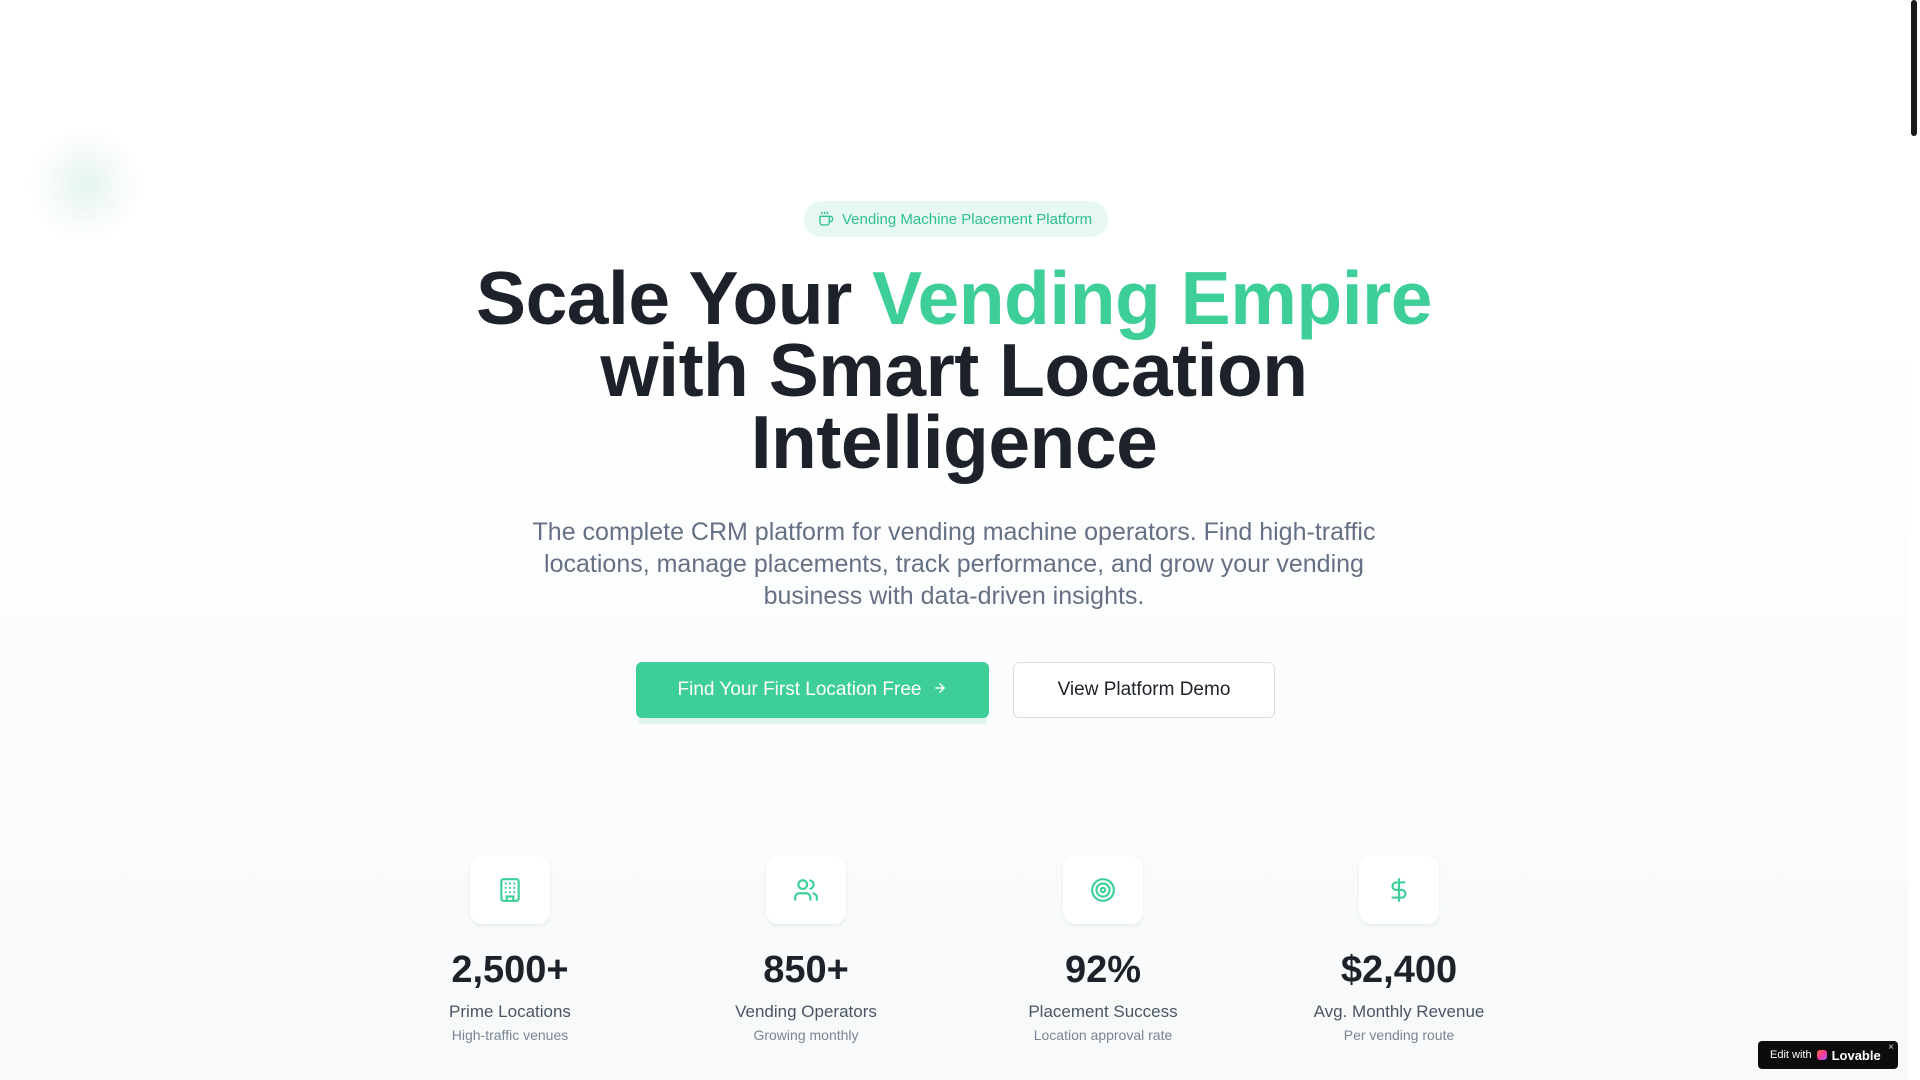  Describe the element at coordinates (940, 690) in the screenshot. I see `arrow-right-icon` at that location.